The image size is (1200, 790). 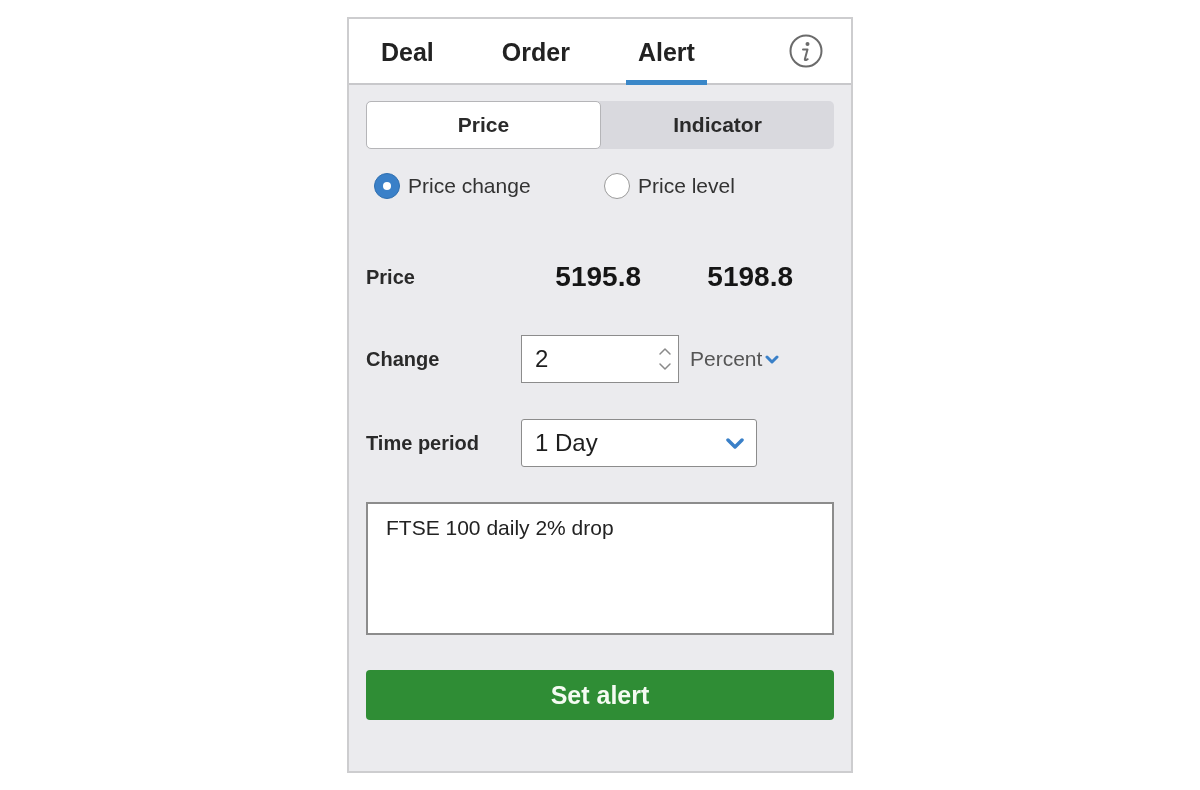 I want to click on number-input: 2, so click(x=600, y=359).